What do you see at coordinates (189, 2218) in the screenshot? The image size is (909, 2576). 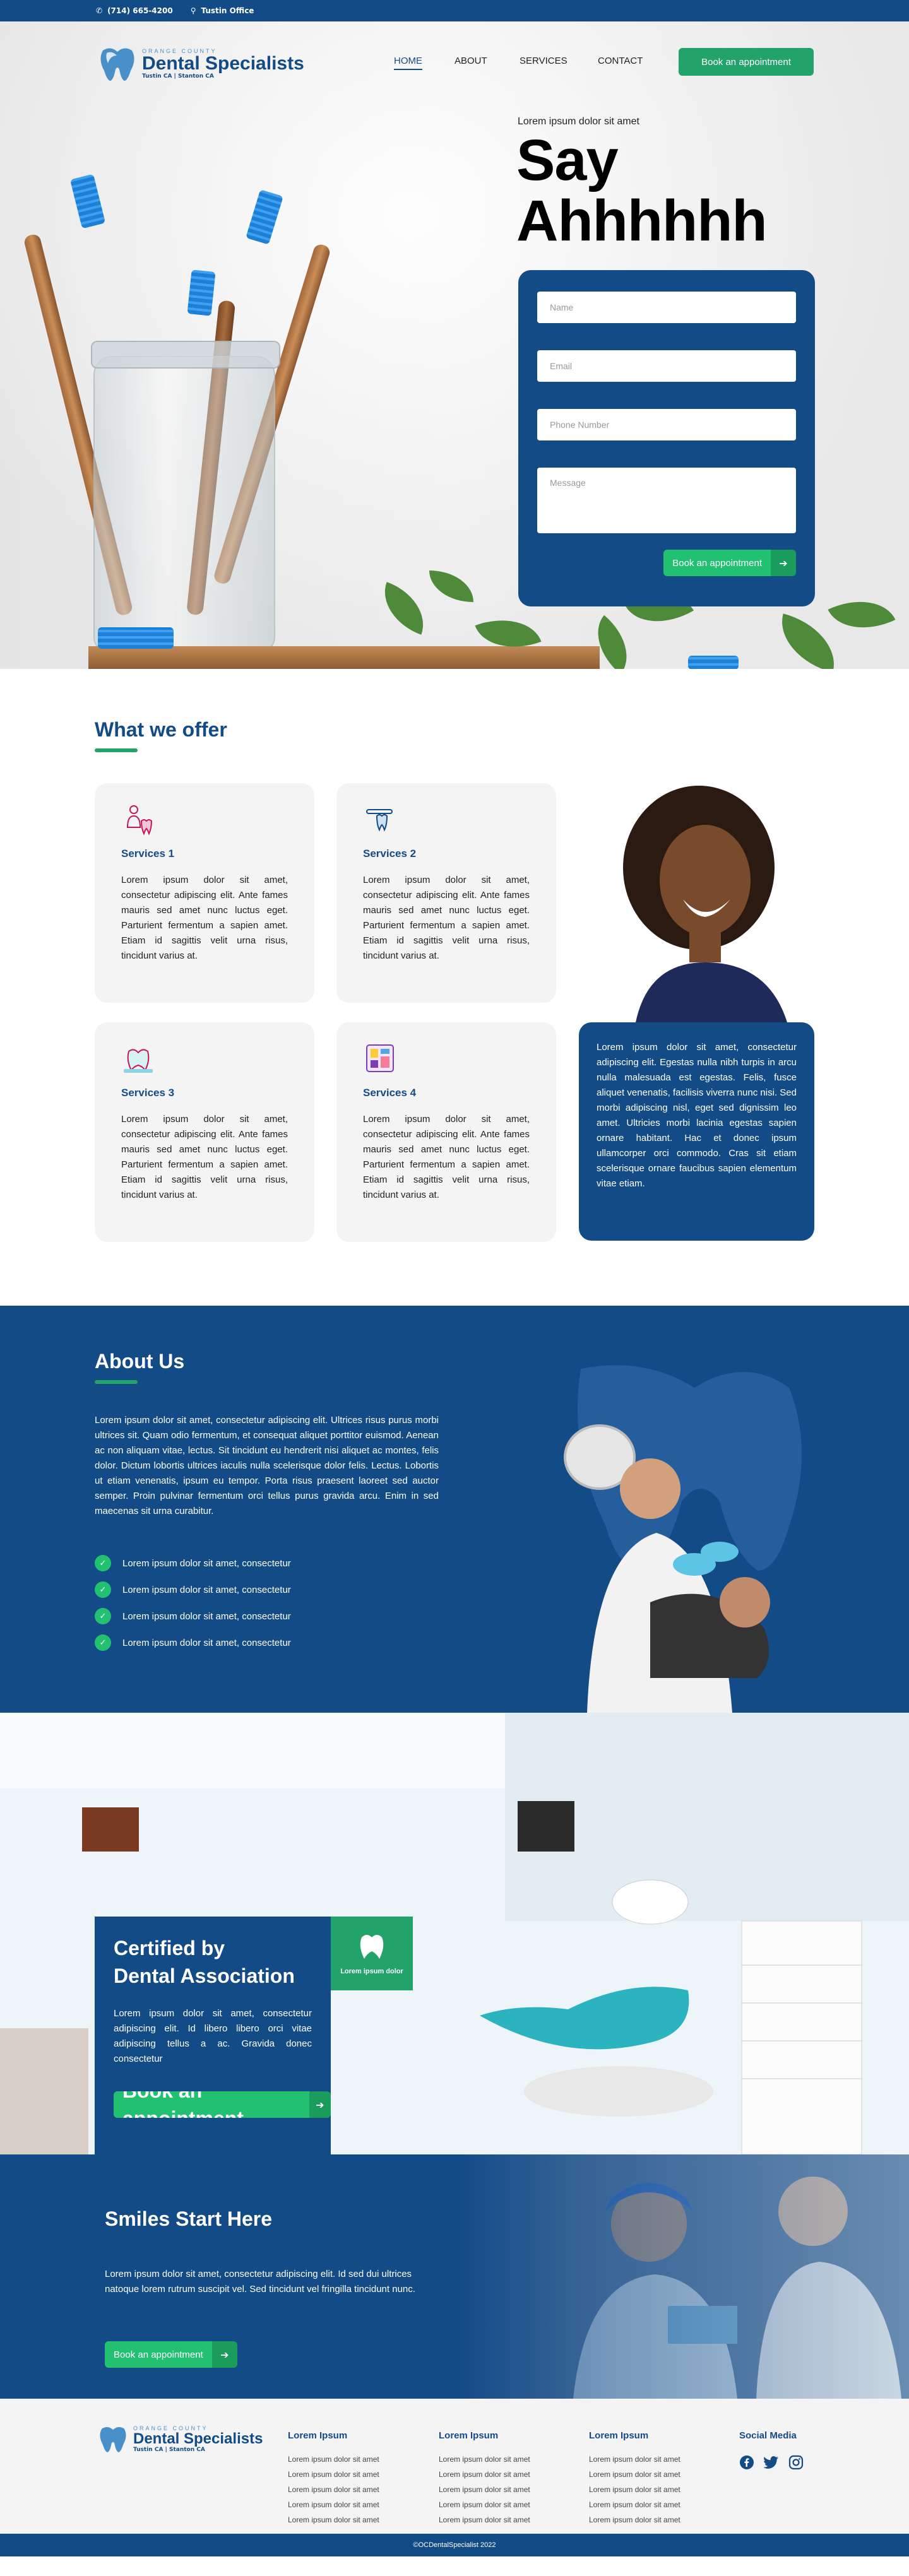 I see `smiles-heading: Smiles Start Here` at bounding box center [189, 2218].